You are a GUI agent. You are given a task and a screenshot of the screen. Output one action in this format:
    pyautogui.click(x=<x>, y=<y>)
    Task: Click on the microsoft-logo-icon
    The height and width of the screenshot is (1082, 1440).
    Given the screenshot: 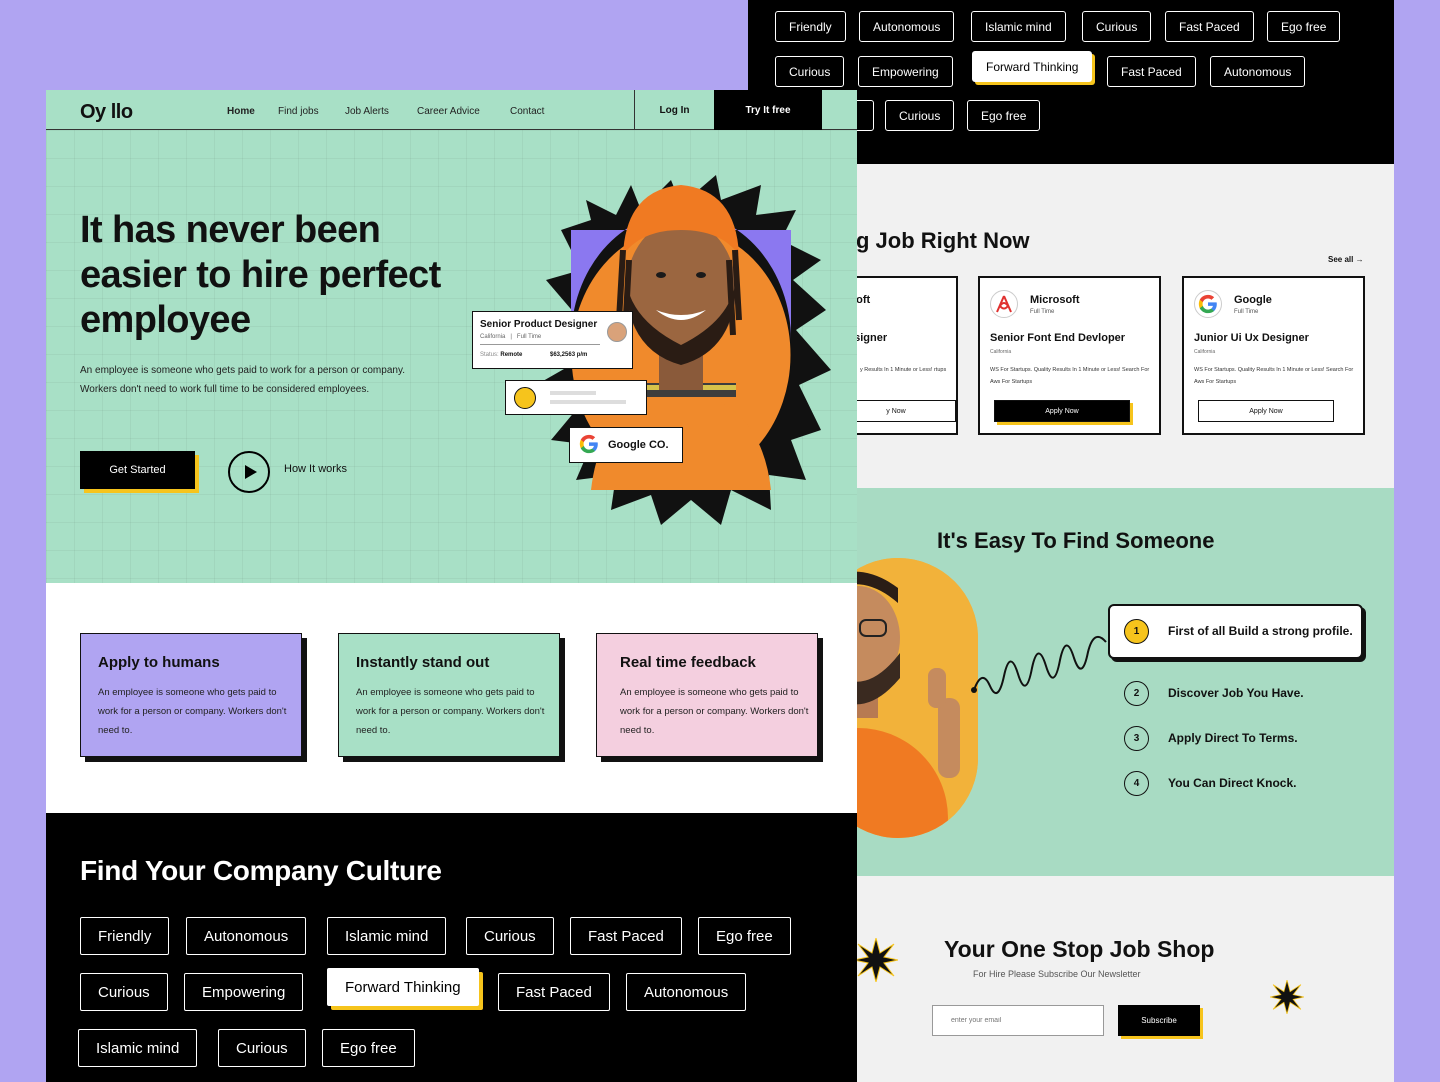 What is the action you would take?
    pyautogui.click(x=1004, y=304)
    